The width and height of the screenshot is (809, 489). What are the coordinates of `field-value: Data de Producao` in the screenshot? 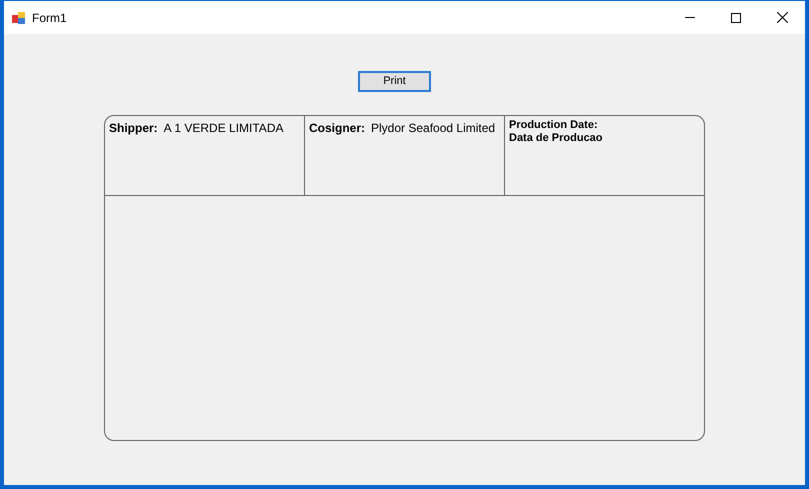 It's located at (556, 138).